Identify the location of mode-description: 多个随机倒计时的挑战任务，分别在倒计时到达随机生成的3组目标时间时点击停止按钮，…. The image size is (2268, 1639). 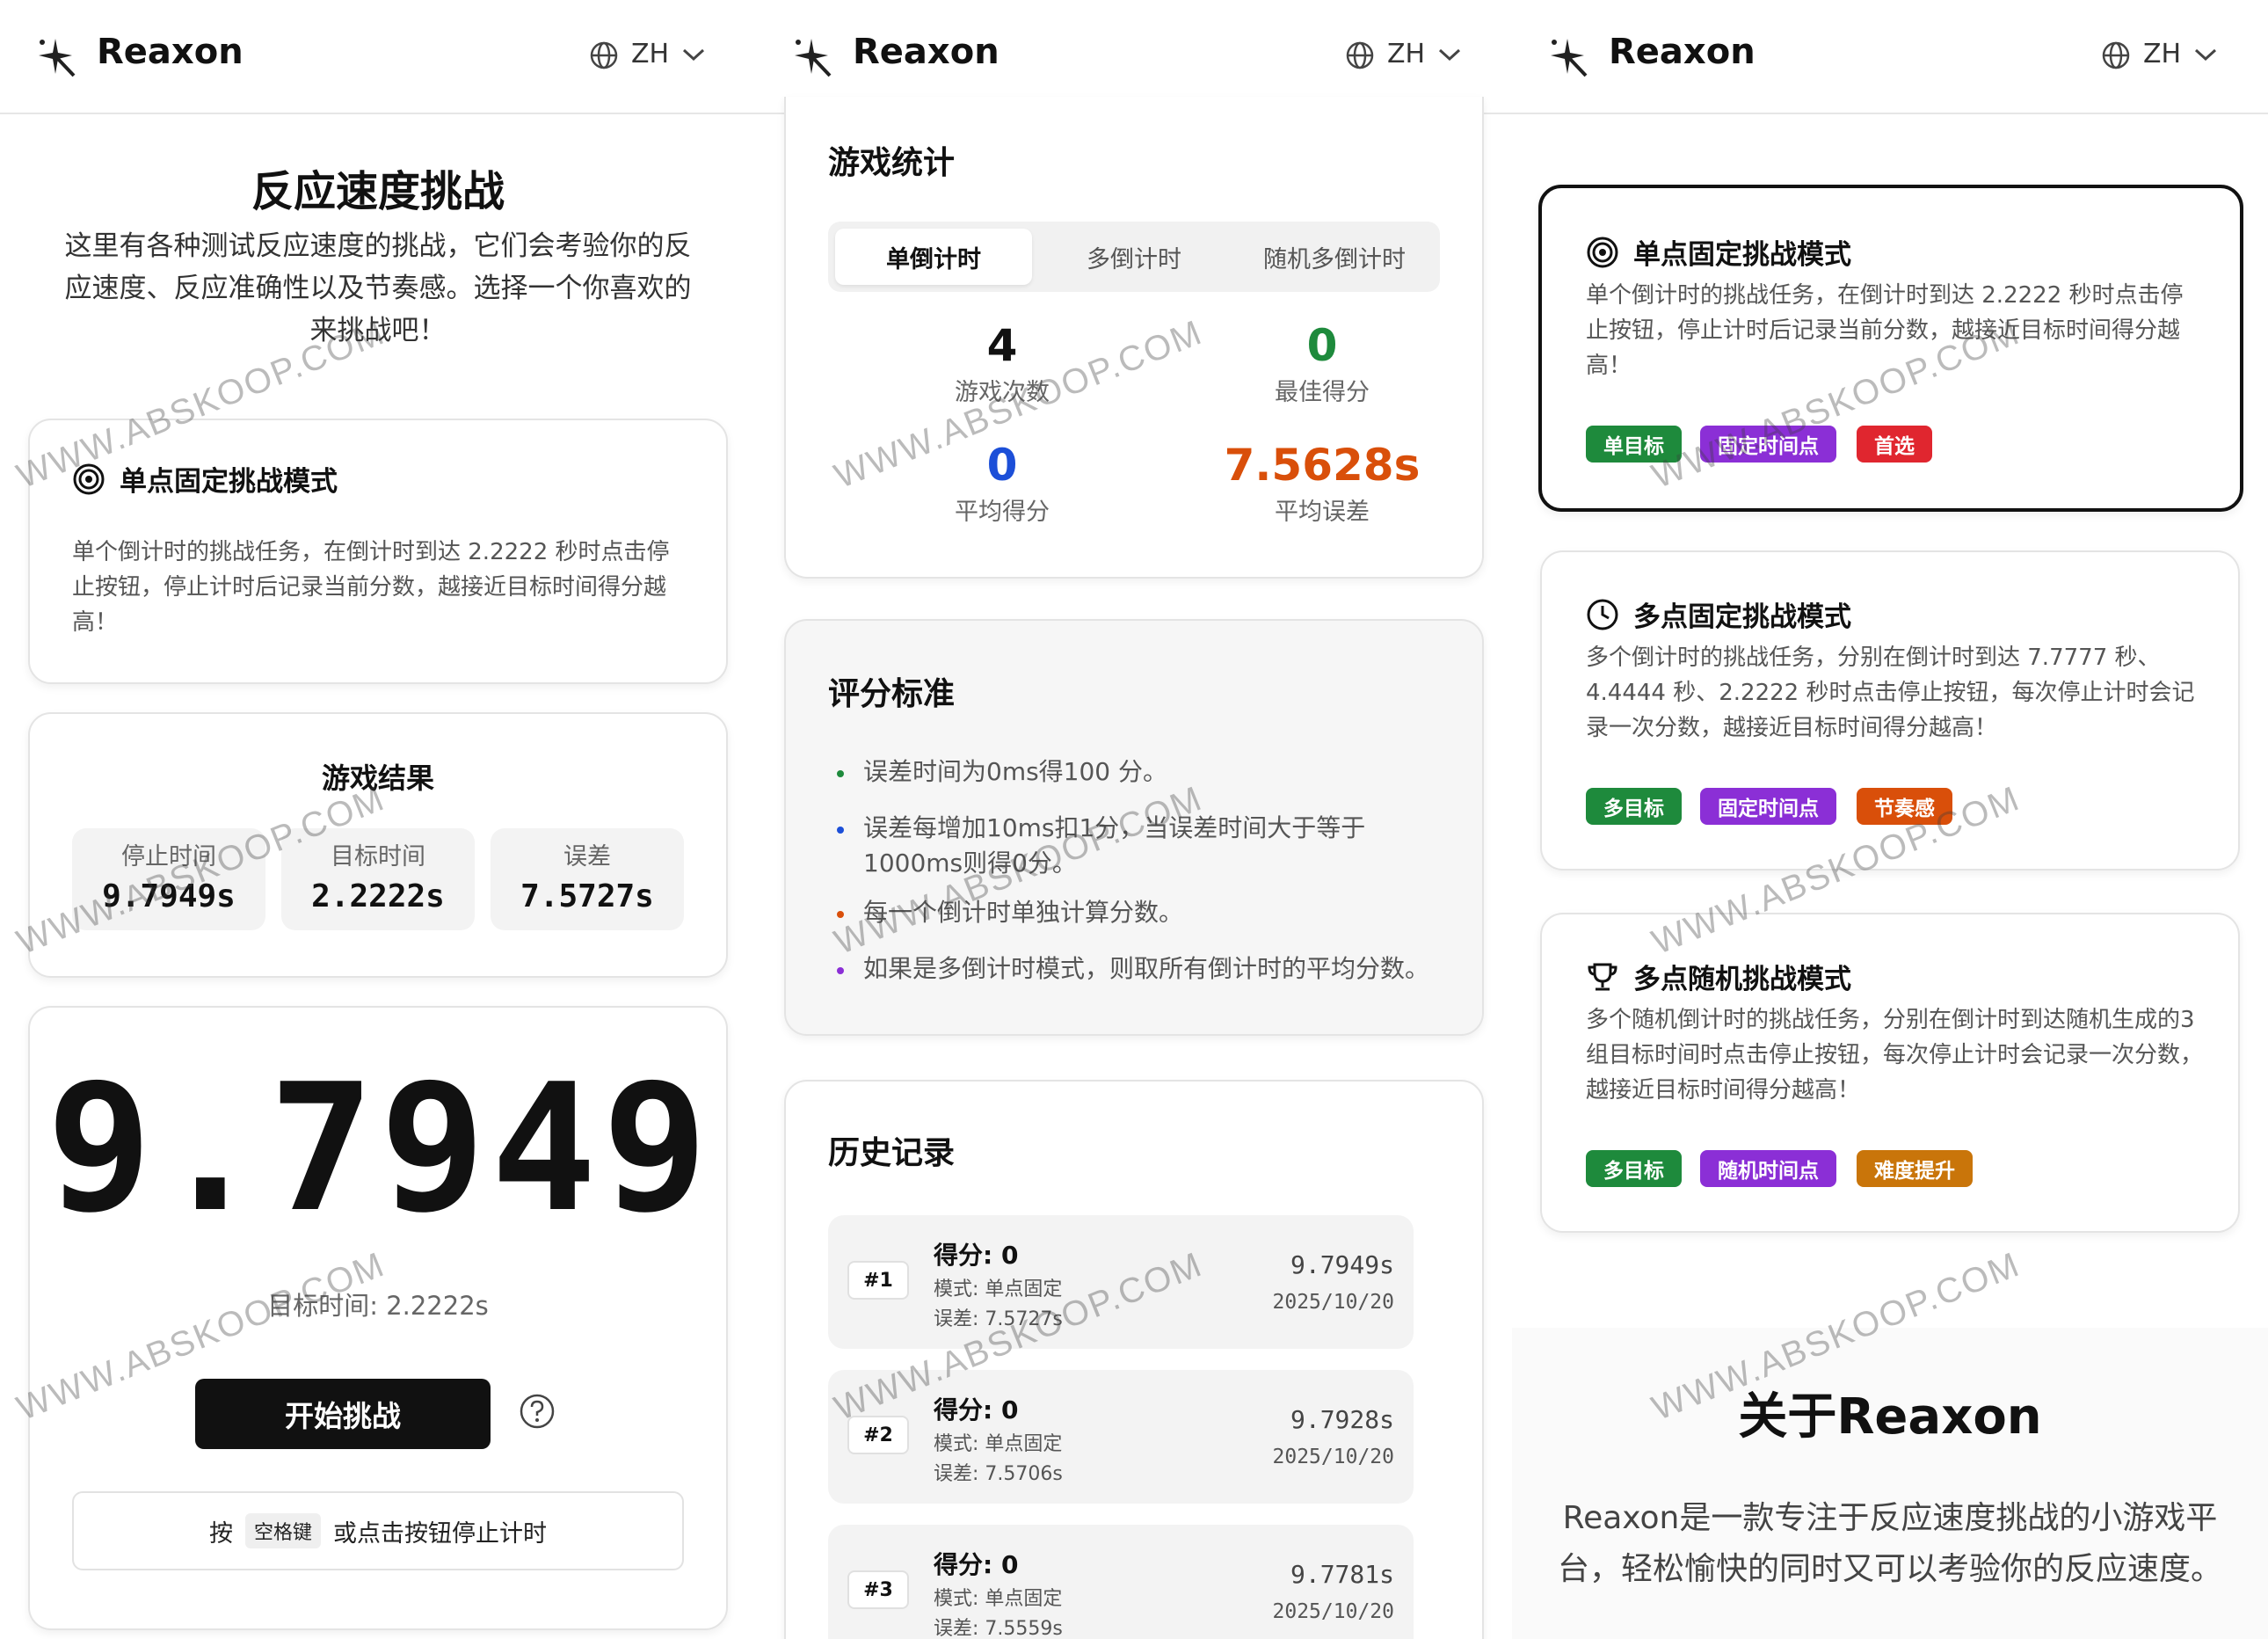
(1895, 1055).